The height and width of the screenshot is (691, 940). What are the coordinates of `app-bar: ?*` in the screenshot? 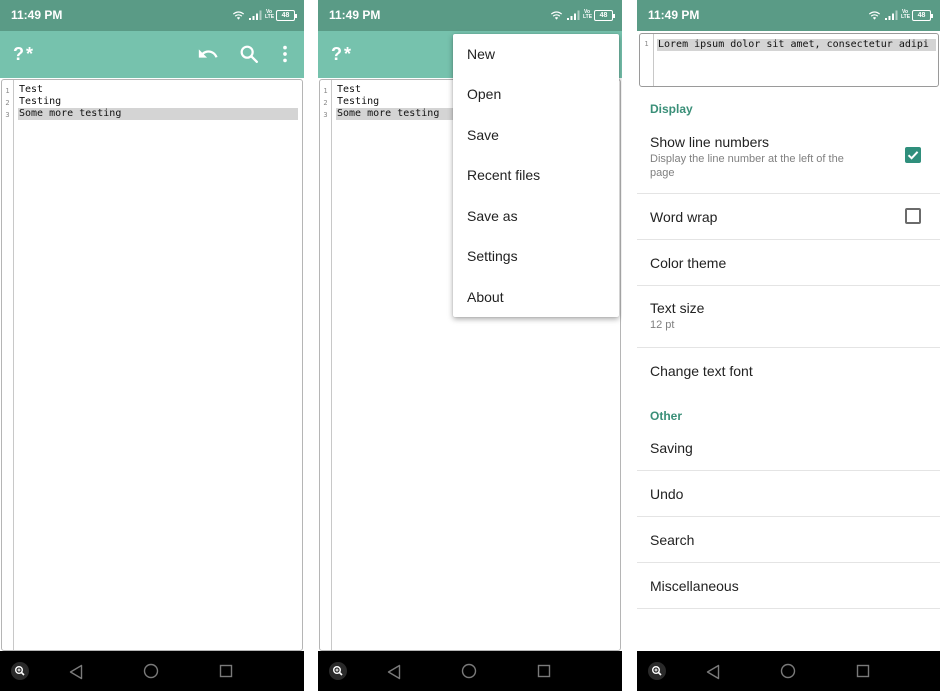 It's located at (152, 54).